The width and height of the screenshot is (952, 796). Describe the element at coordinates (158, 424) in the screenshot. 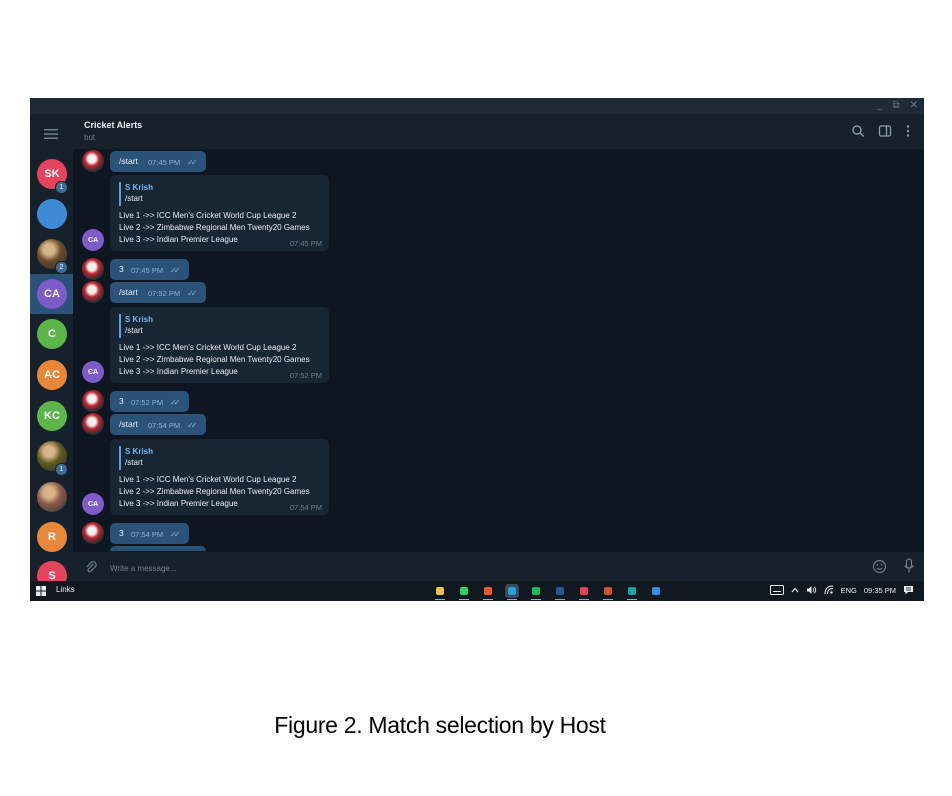

I see `outgoing-message: /start 07:54 PM ✓✓` at that location.